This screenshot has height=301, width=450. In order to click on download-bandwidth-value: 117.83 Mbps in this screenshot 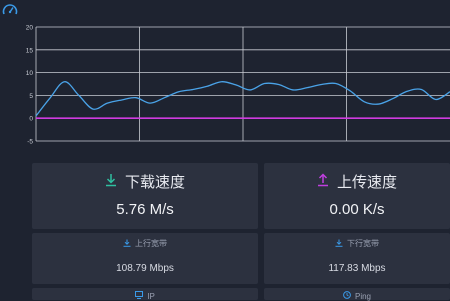, I will do `click(357, 268)`.